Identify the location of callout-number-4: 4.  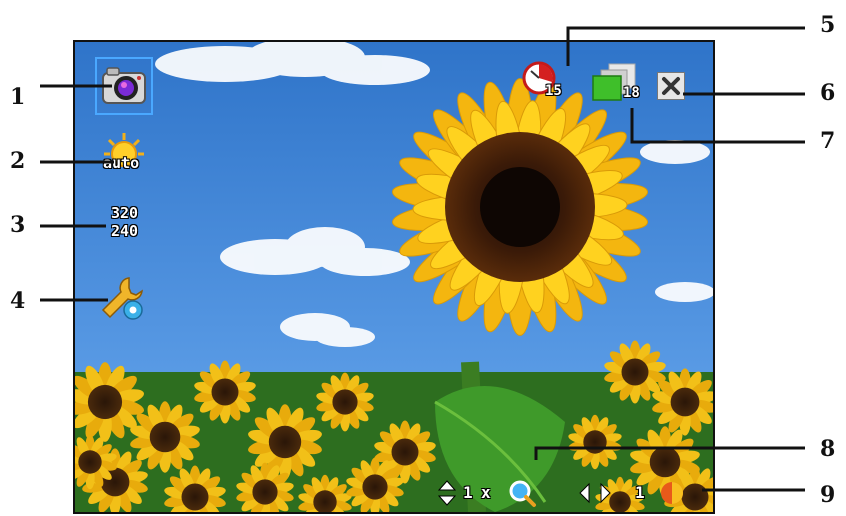
(18, 301).